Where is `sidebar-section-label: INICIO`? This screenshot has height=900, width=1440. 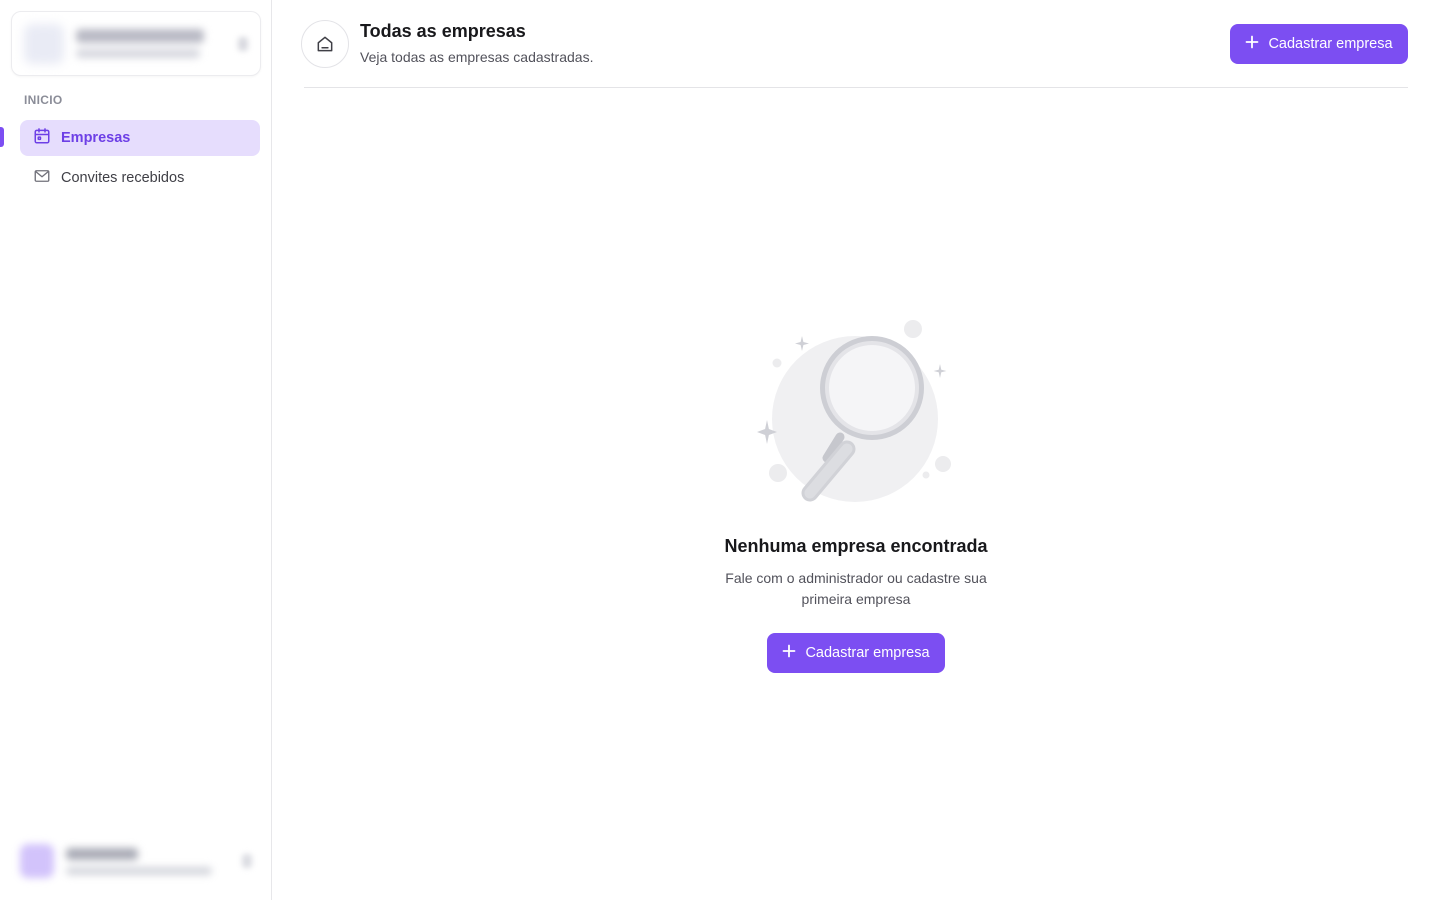 sidebar-section-label: INICIO is located at coordinates (43, 100).